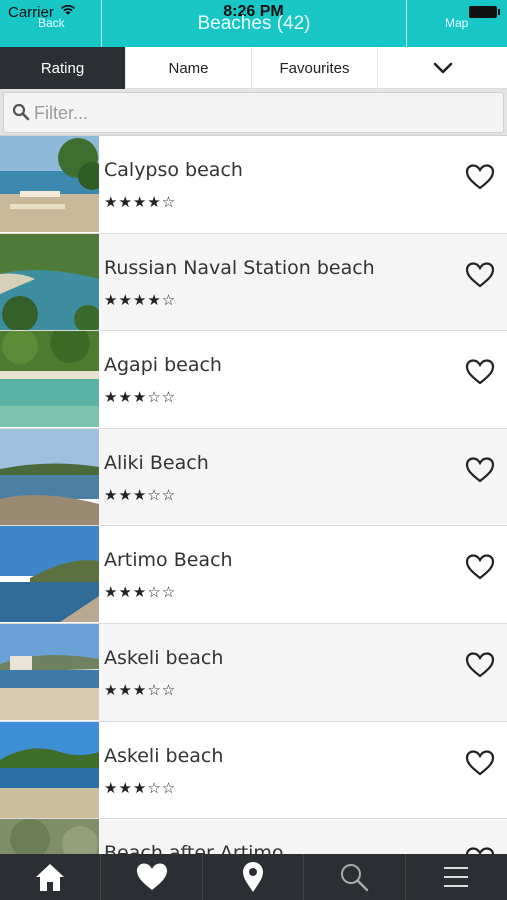 The width and height of the screenshot is (507, 900). I want to click on list-item: Agapi beach ★★★☆☆, so click(253, 380).